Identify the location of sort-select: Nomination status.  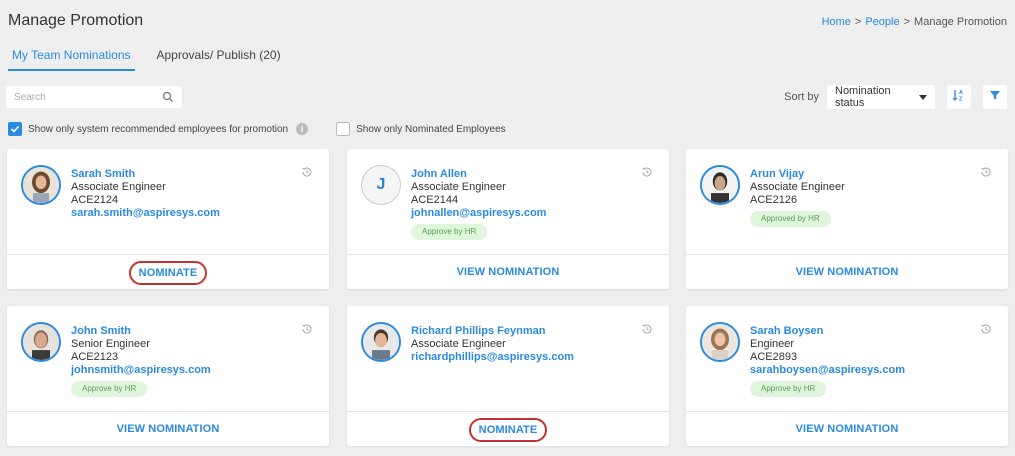
(881, 97).